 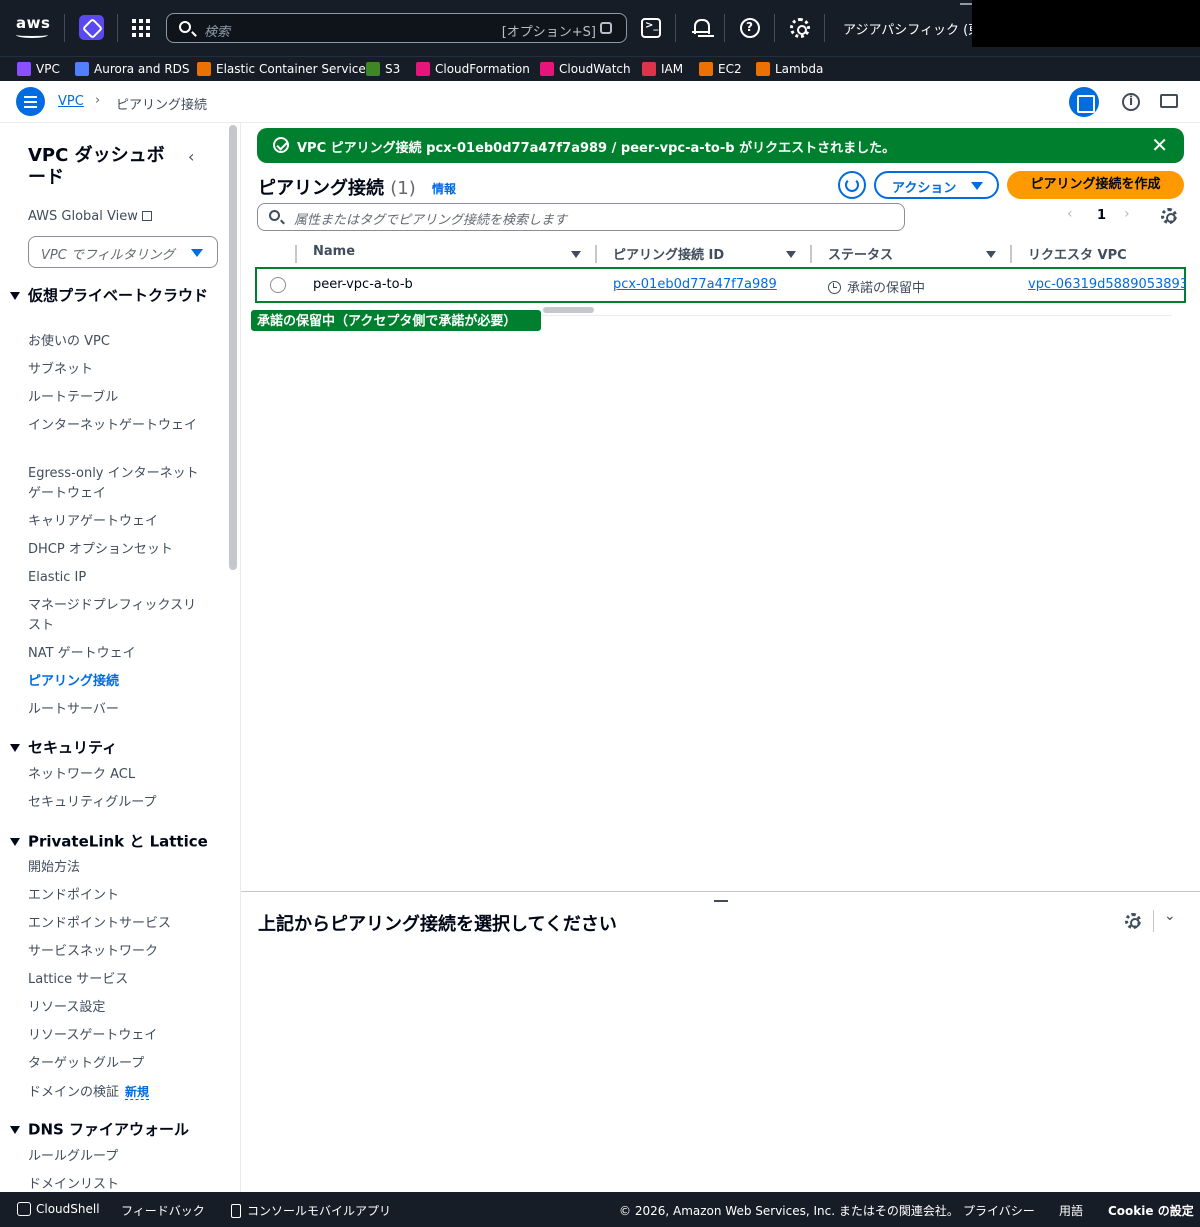 What do you see at coordinates (1151, 1210) in the screenshot?
I see `footer-cookie-settings: Cookie の設定` at bounding box center [1151, 1210].